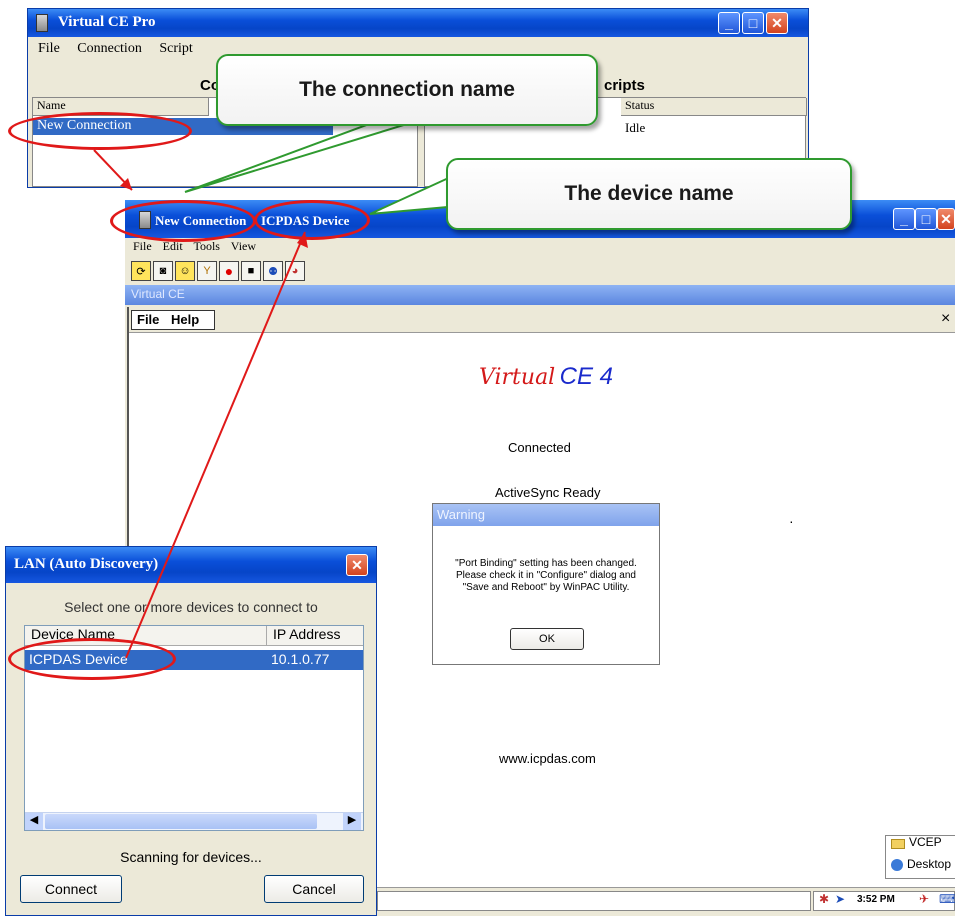  I want to click on inner-menu-bar, so click(542, 320).